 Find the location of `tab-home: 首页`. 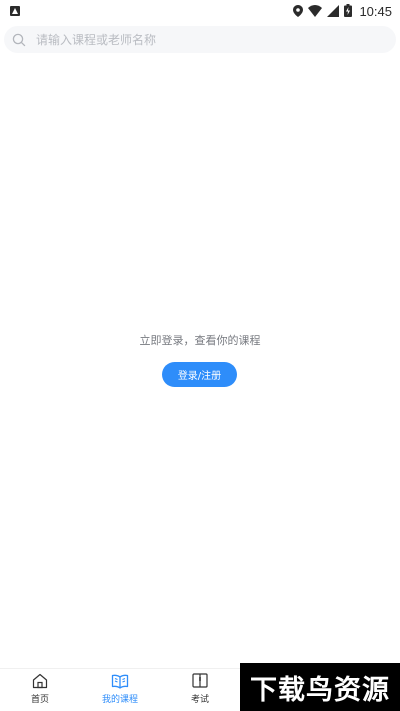

tab-home: 首页 is located at coordinates (40, 688).